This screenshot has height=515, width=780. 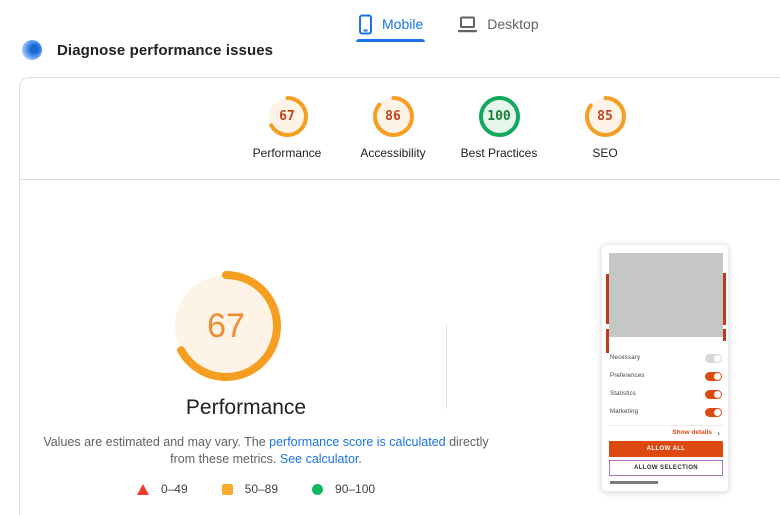 I want to click on legend-item-average: 50–89, so click(x=250, y=489).